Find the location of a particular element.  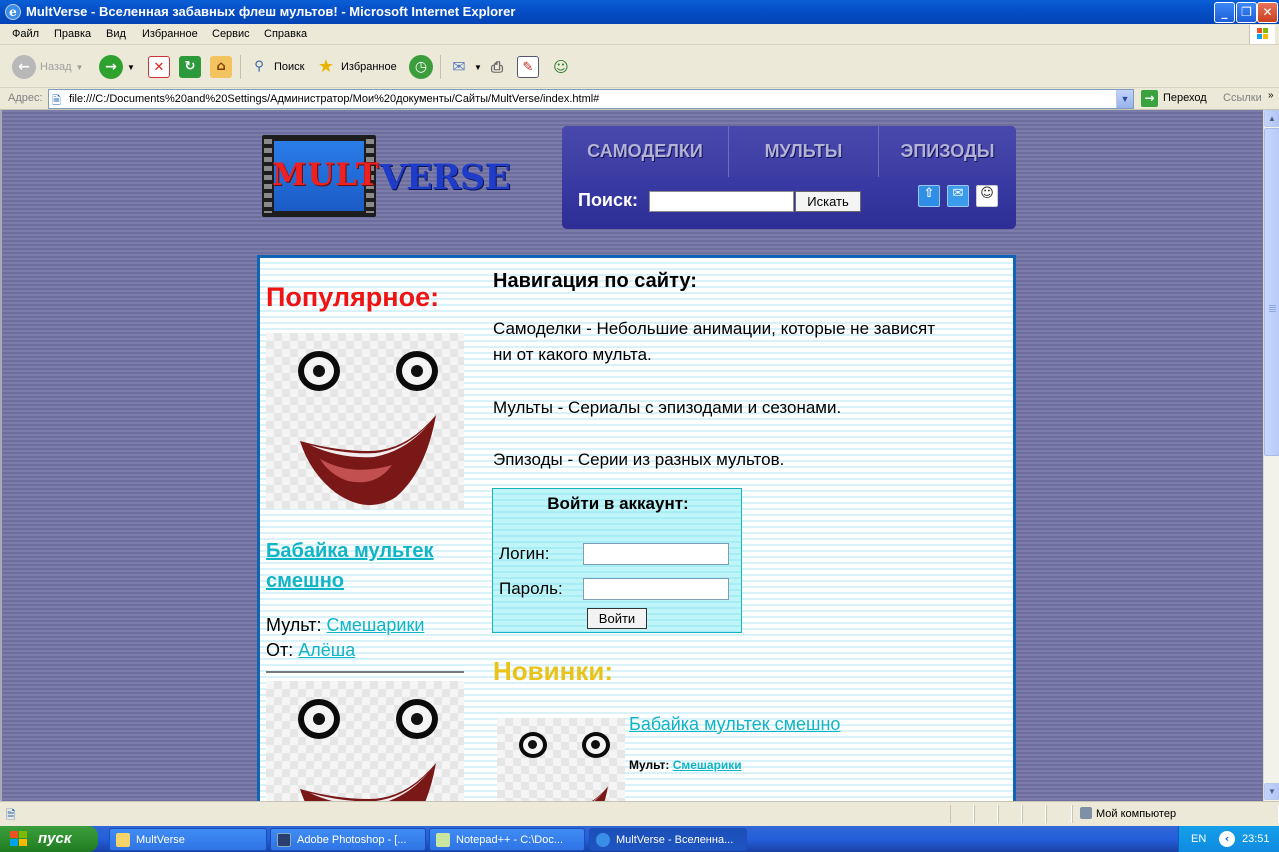

back-button: ← Назад ▼ is located at coordinates (47, 67).